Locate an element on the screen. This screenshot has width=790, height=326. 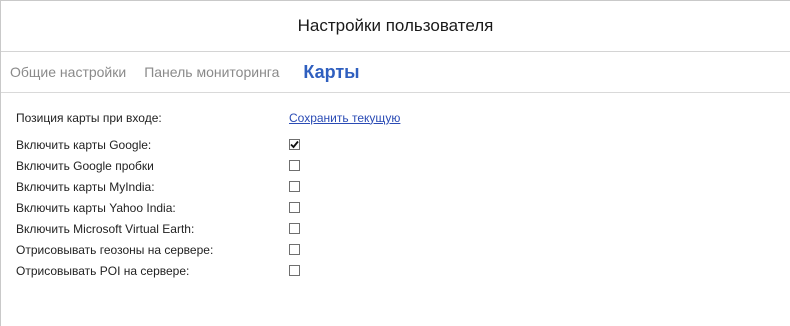
checkmark-icon is located at coordinates (294, 144).